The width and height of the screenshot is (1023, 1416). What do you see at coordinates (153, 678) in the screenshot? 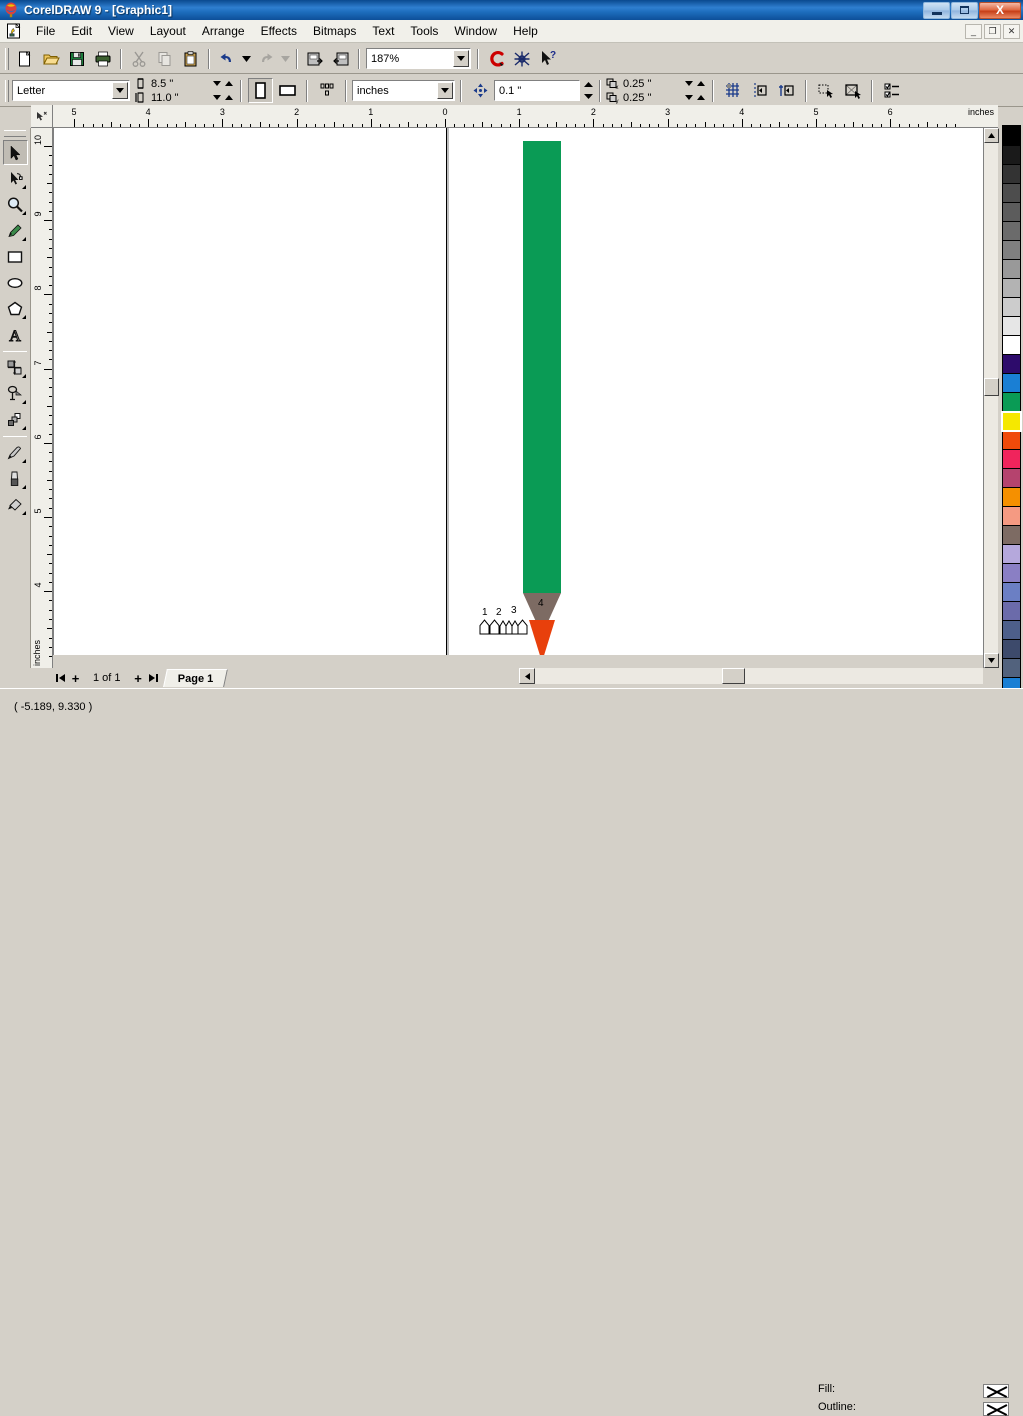
I see `last-page-button` at bounding box center [153, 678].